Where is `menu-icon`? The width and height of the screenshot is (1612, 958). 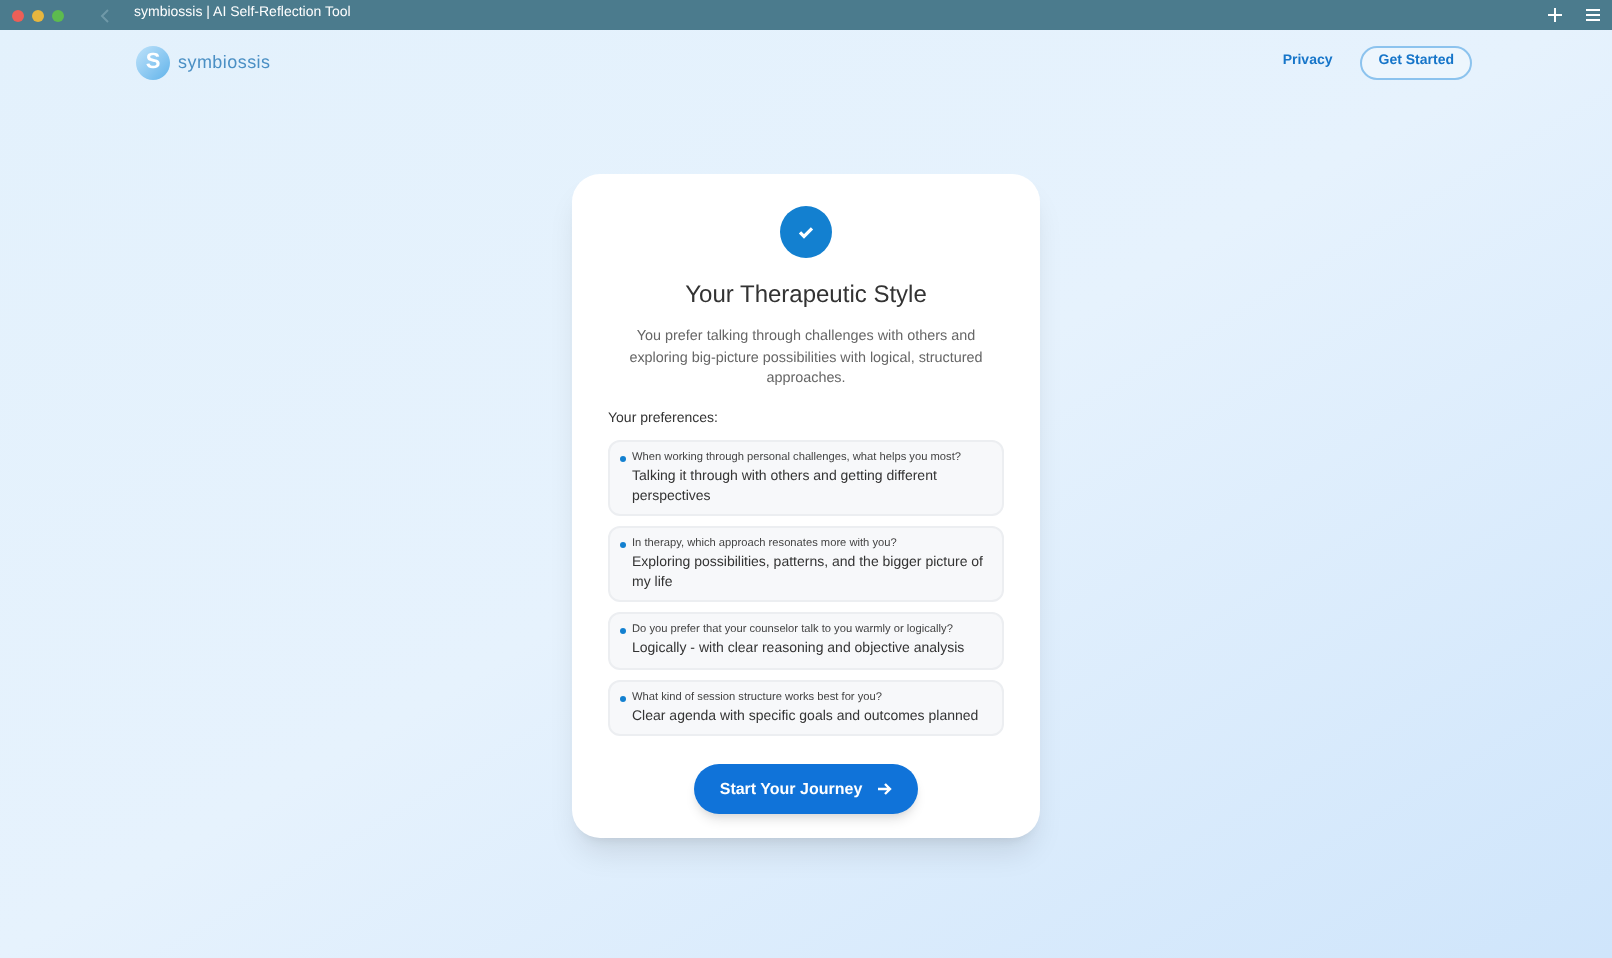 menu-icon is located at coordinates (1593, 15).